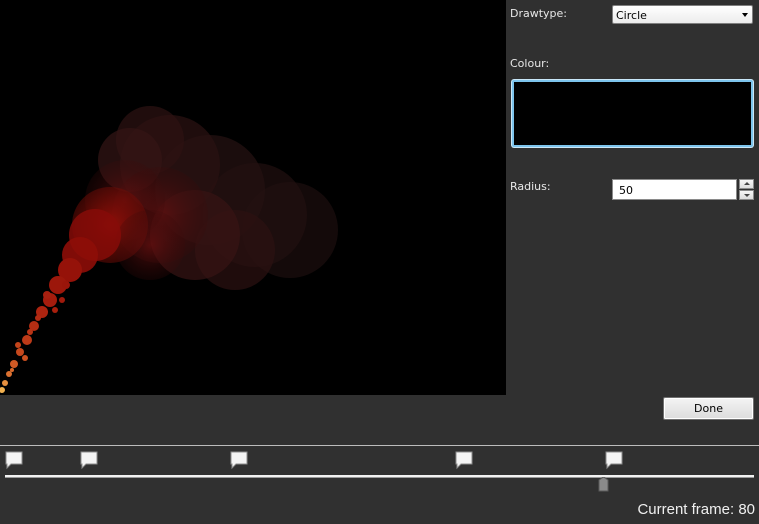 This screenshot has height=524, width=759. What do you see at coordinates (379, 476) in the screenshot?
I see `timeline-track` at bounding box center [379, 476].